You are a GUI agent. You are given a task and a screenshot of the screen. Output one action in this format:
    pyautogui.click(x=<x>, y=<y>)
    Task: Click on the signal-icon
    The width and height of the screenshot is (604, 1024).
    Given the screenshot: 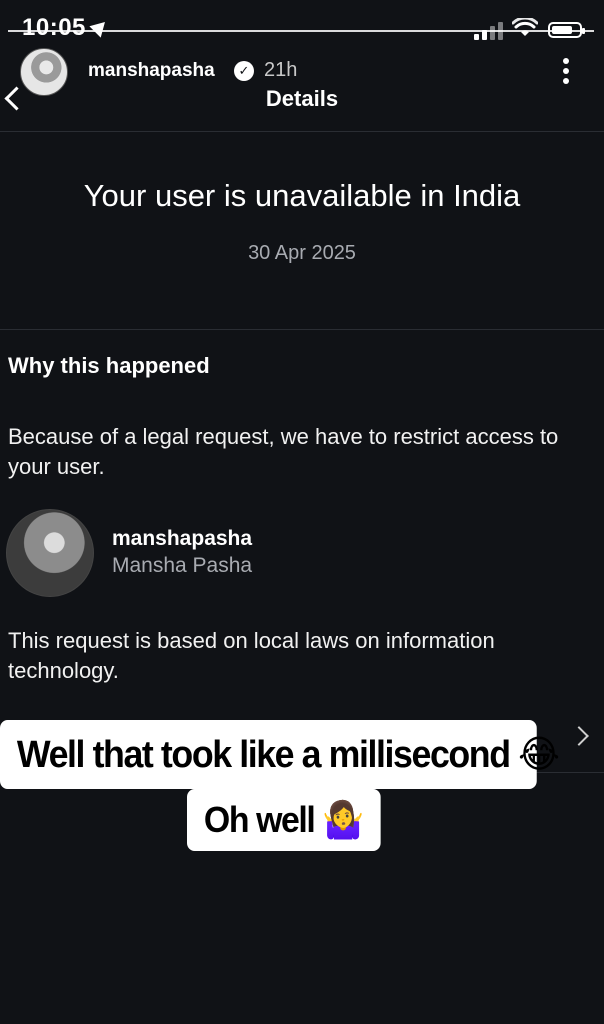 What is the action you would take?
    pyautogui.click(x=489, y=31)
    